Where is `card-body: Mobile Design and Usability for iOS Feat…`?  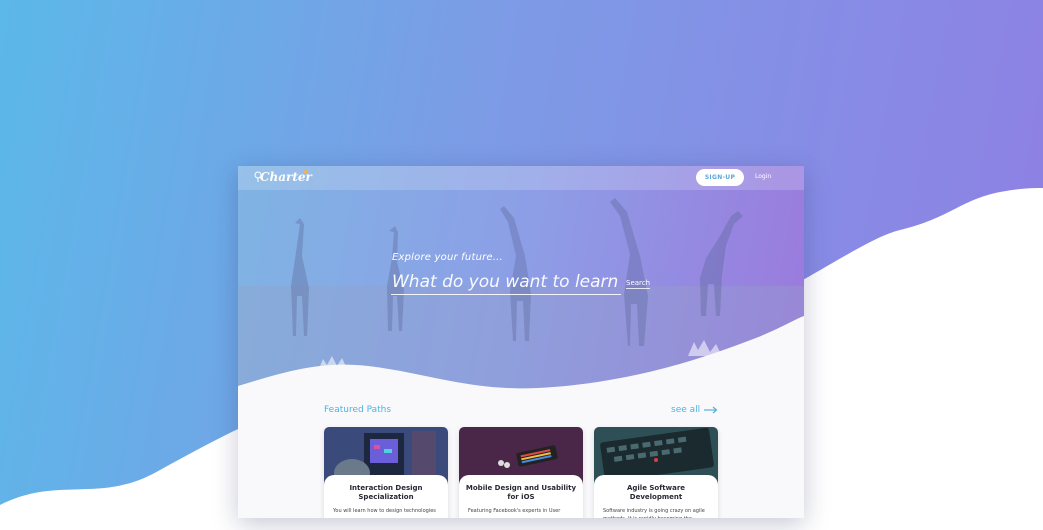 card-body: Mobile Design and Usability for iOS Feat… is located at coordinates (521, 496).